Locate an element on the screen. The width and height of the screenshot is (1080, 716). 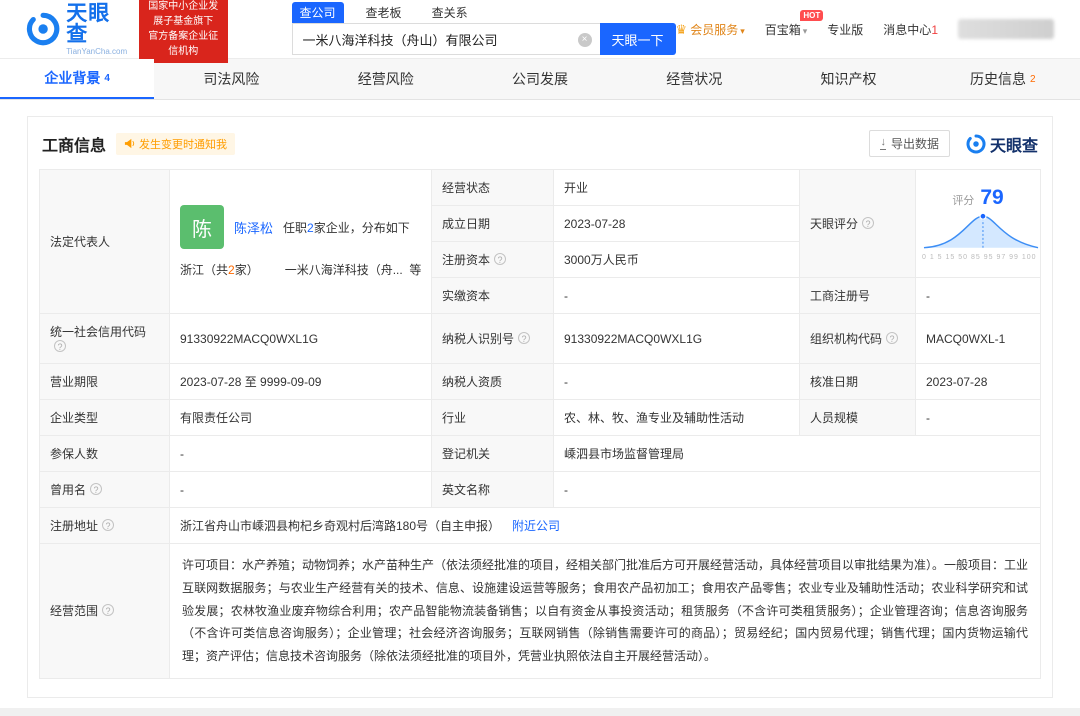
field-industry-value: 农、林、牧、渔专业及辅助性活动 is located at coordinates (676, 417).